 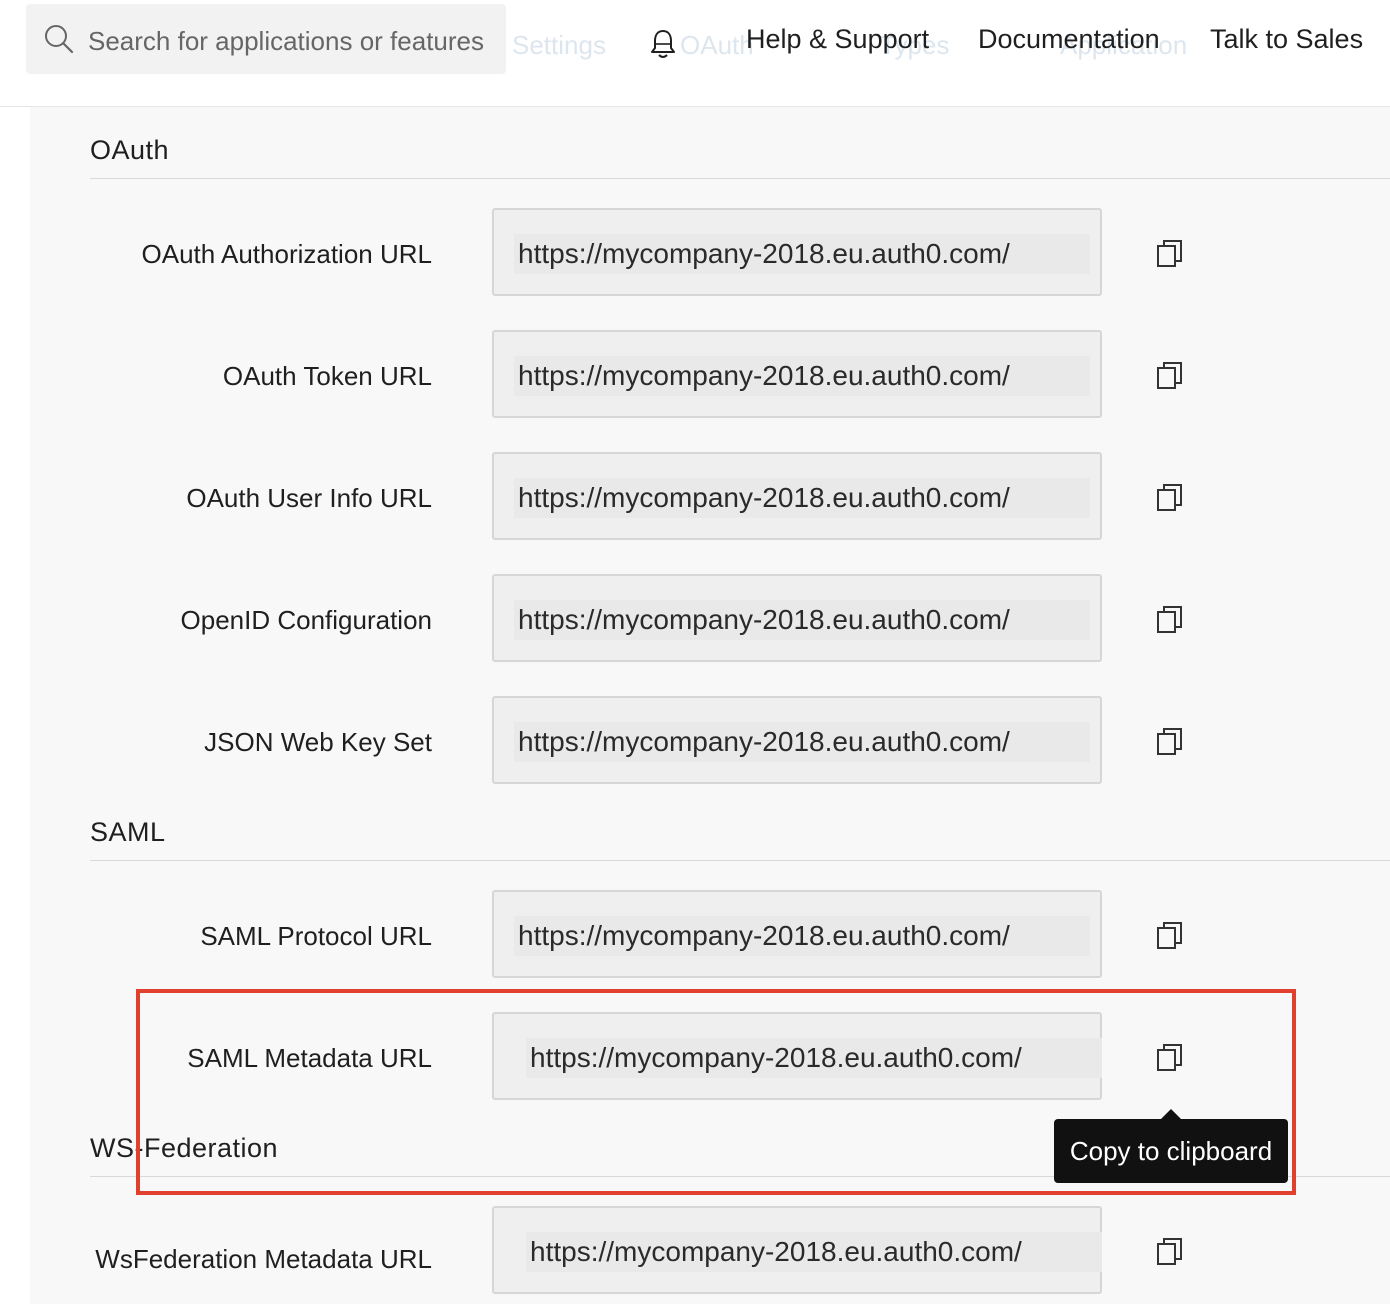 What do you see at coordinates (309, 1058) in the screenshot?
I see `row-label: SAML Metadata URL` at bounding box center [309, 1058].